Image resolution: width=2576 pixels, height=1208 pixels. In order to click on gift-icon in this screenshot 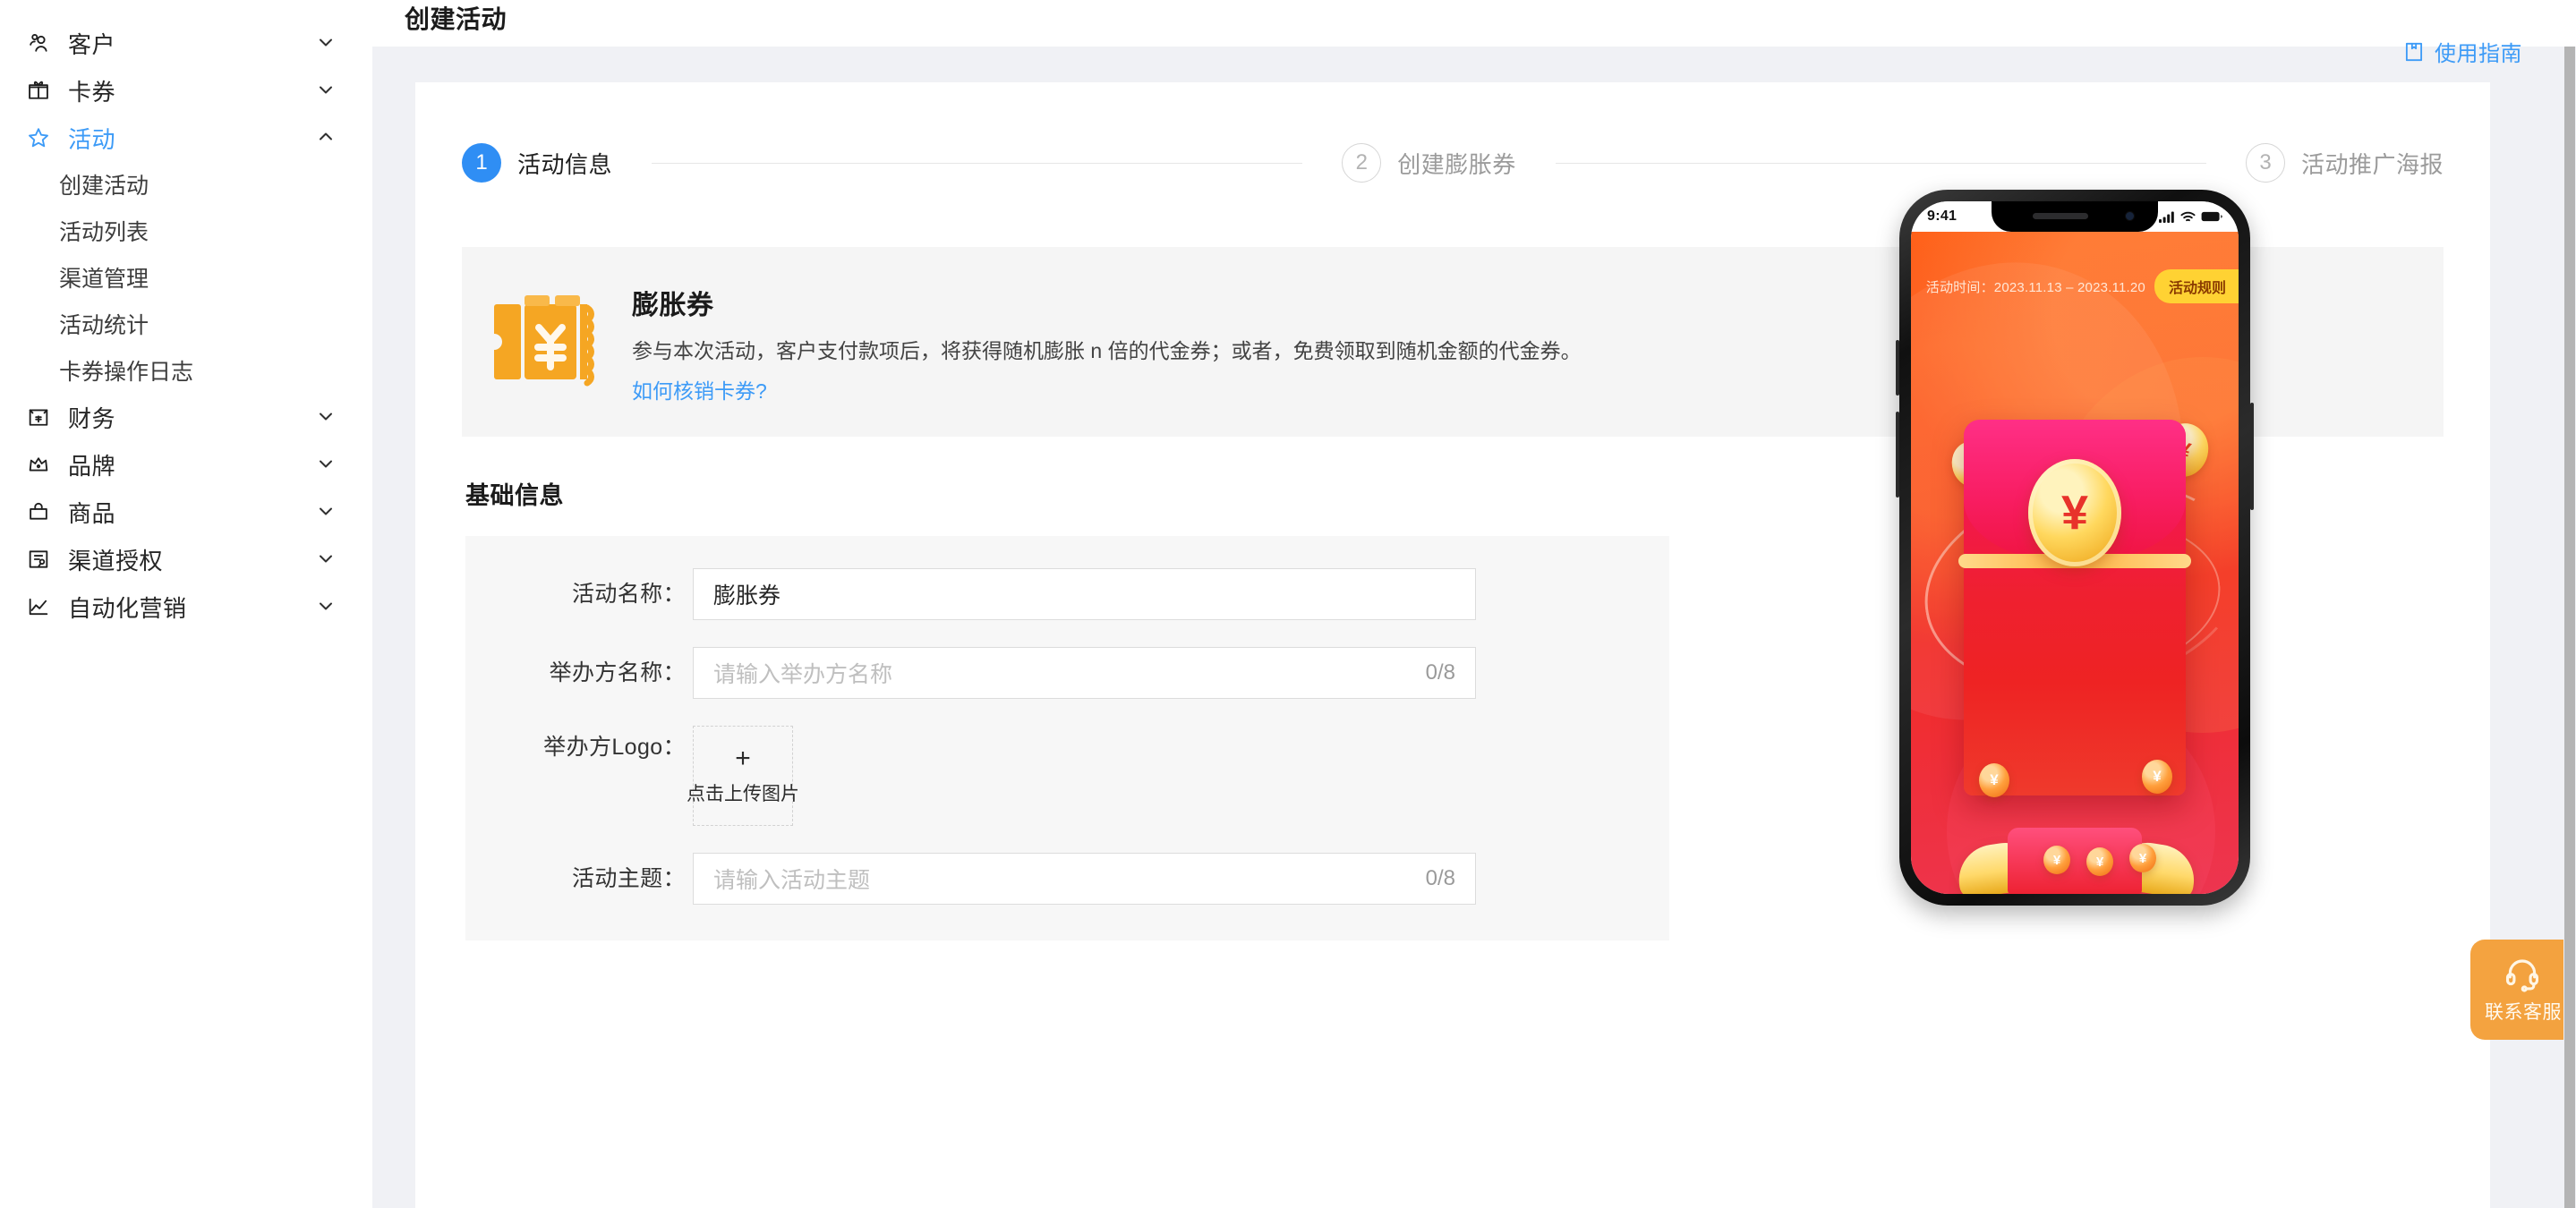, I will do `click(38, 90)`.